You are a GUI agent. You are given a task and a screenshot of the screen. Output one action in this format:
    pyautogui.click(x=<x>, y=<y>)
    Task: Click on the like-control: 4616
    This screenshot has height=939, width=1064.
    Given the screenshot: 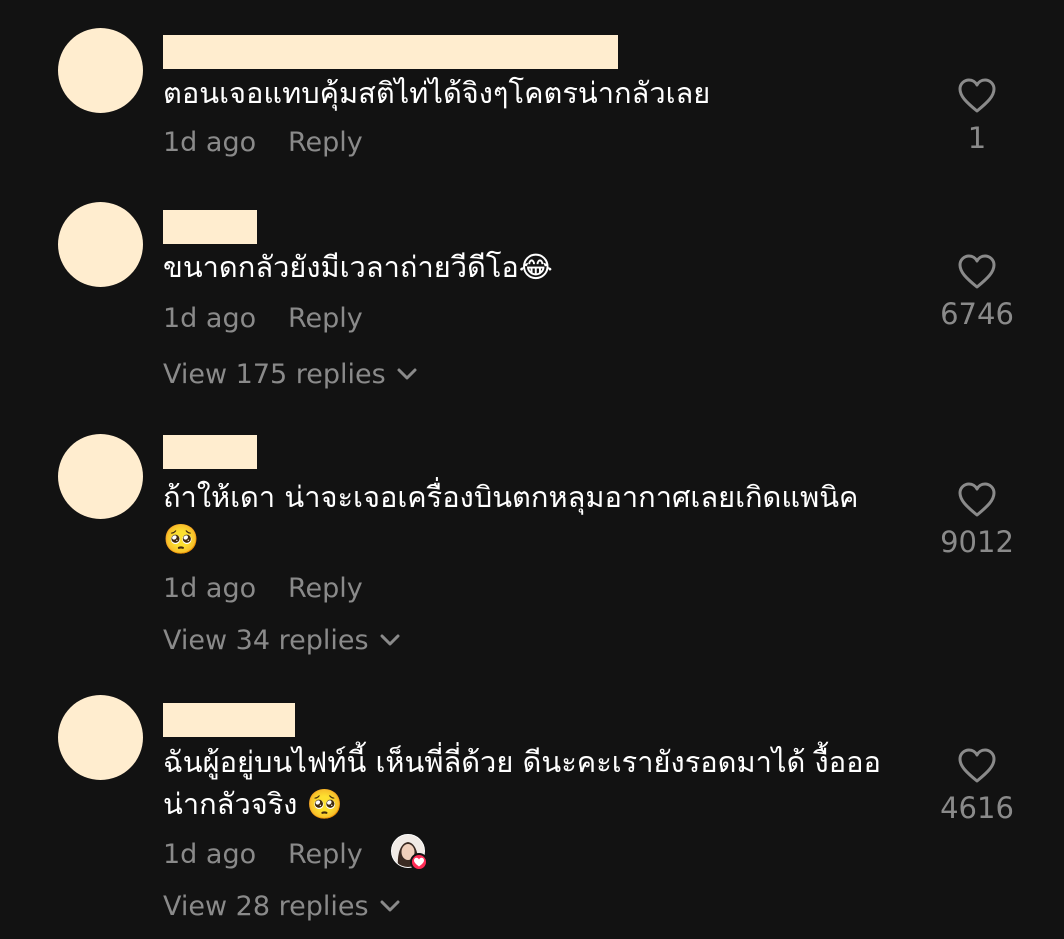 What is the action you would take?
    pyautogui.click(x=977, y=788)
    